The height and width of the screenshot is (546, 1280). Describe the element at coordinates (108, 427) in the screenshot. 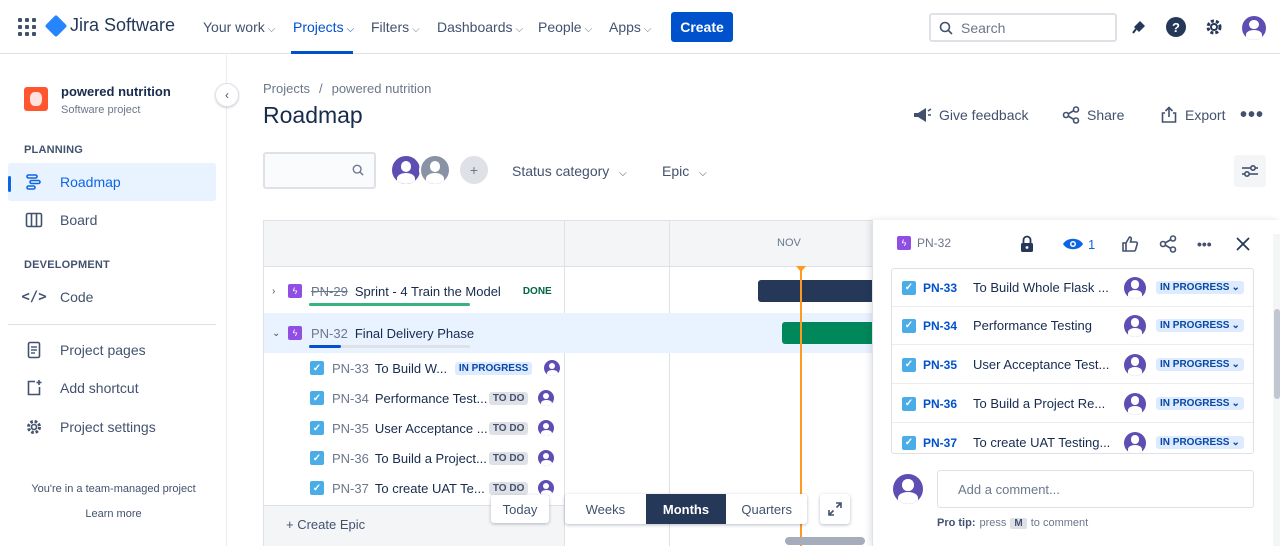

I see `sidebar-item-label: Project settings` at that location.